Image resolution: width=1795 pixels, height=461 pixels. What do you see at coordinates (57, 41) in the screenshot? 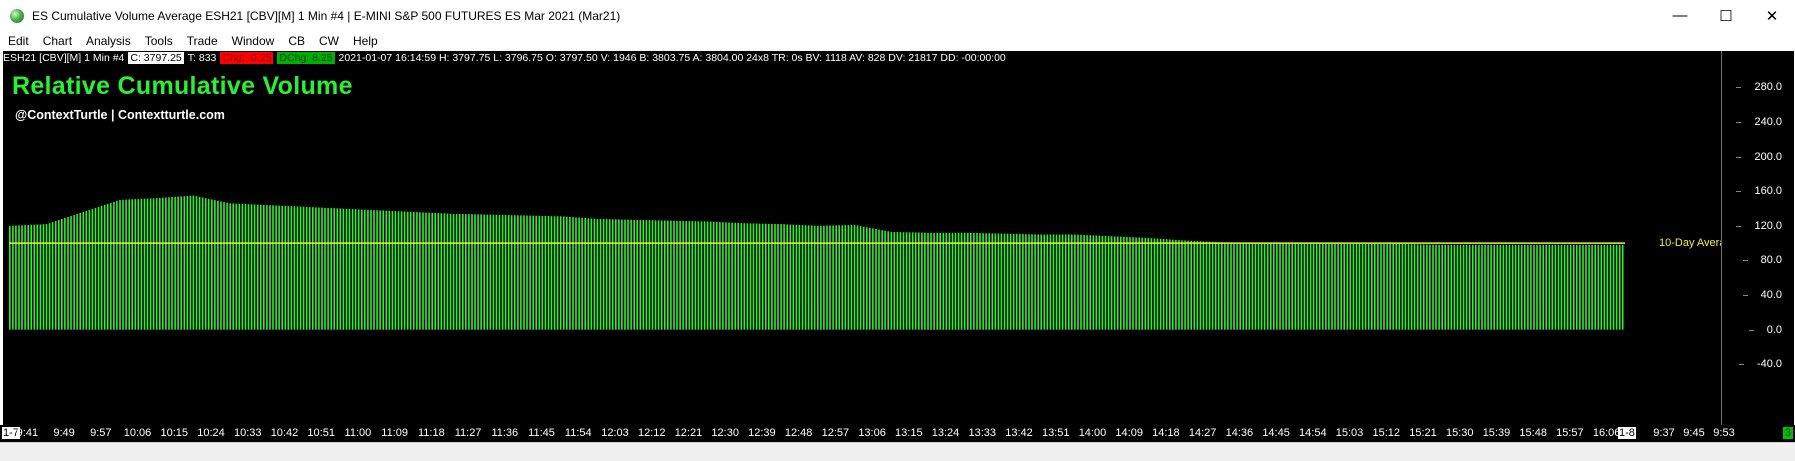
I see `menu-chart: Chart` at bounding box center [57, 41].